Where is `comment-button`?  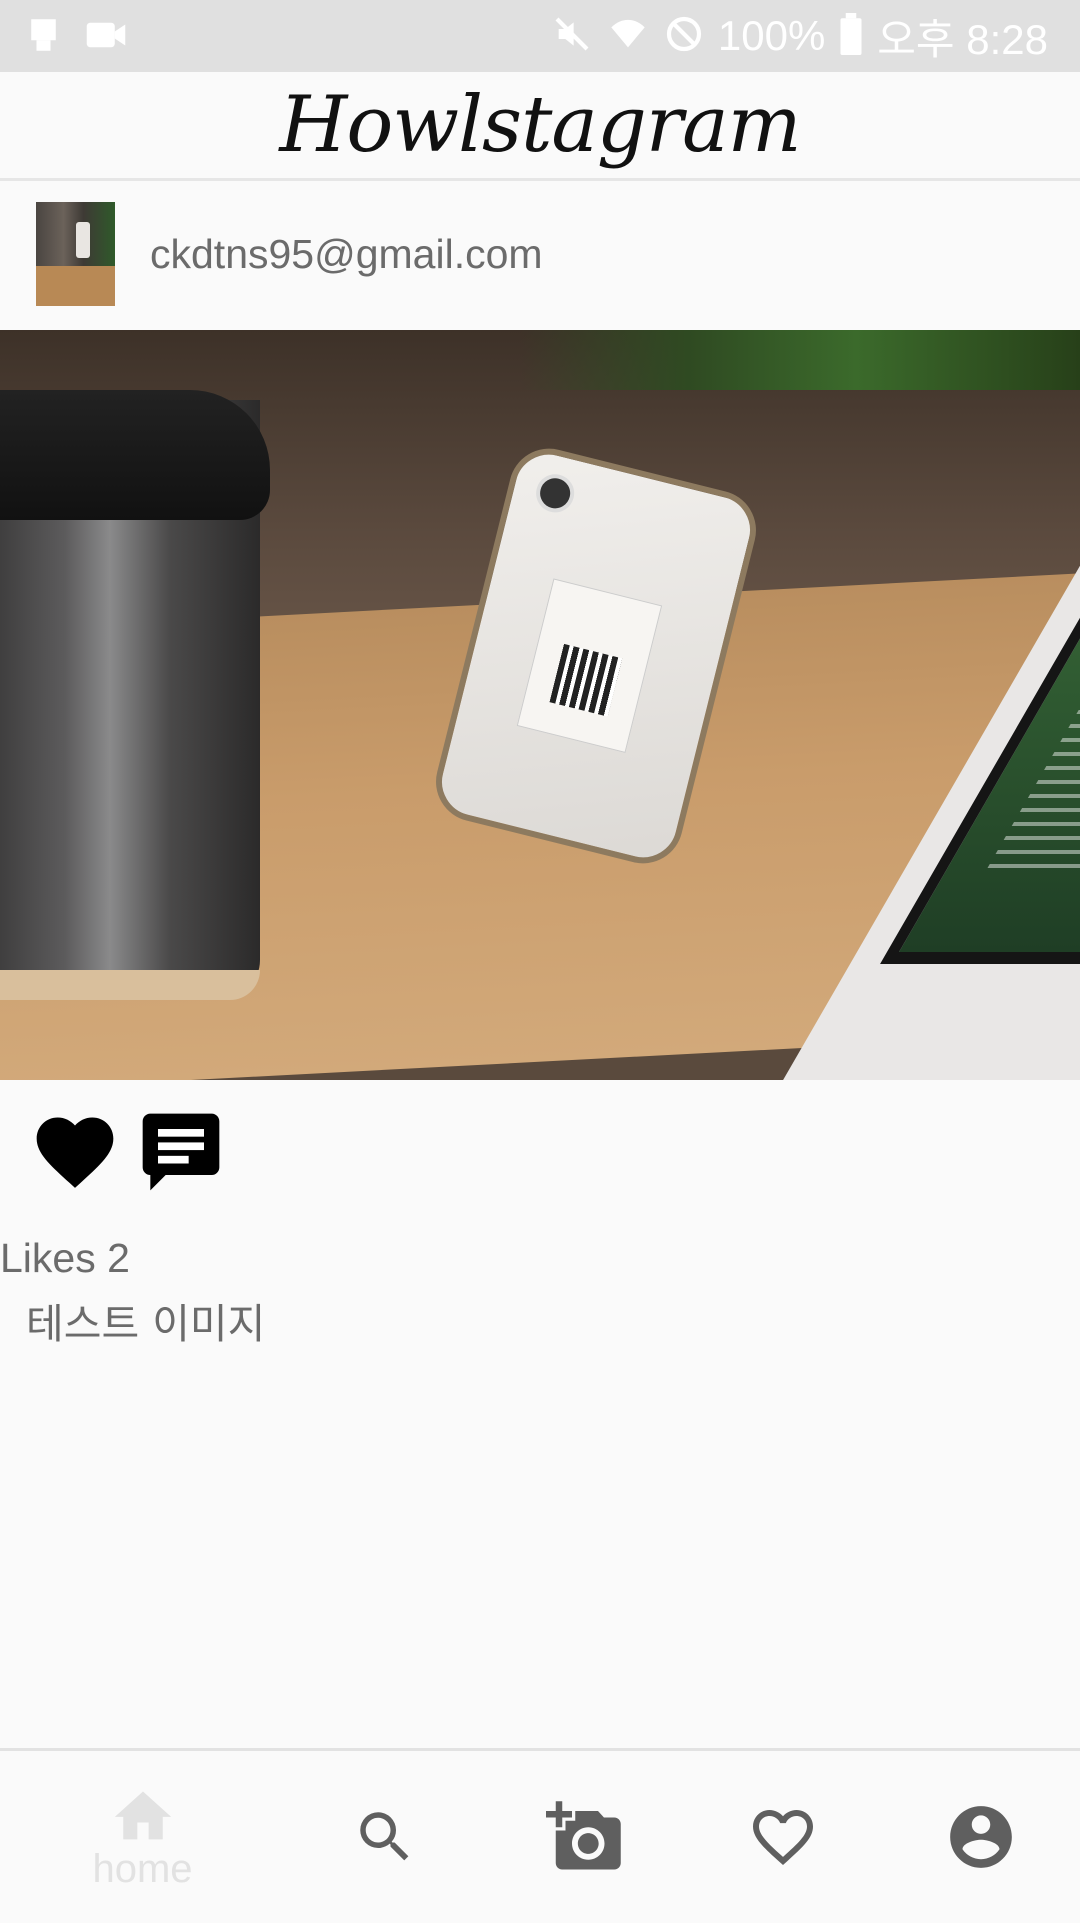
comment-button is located at coordinates (181, 1152).